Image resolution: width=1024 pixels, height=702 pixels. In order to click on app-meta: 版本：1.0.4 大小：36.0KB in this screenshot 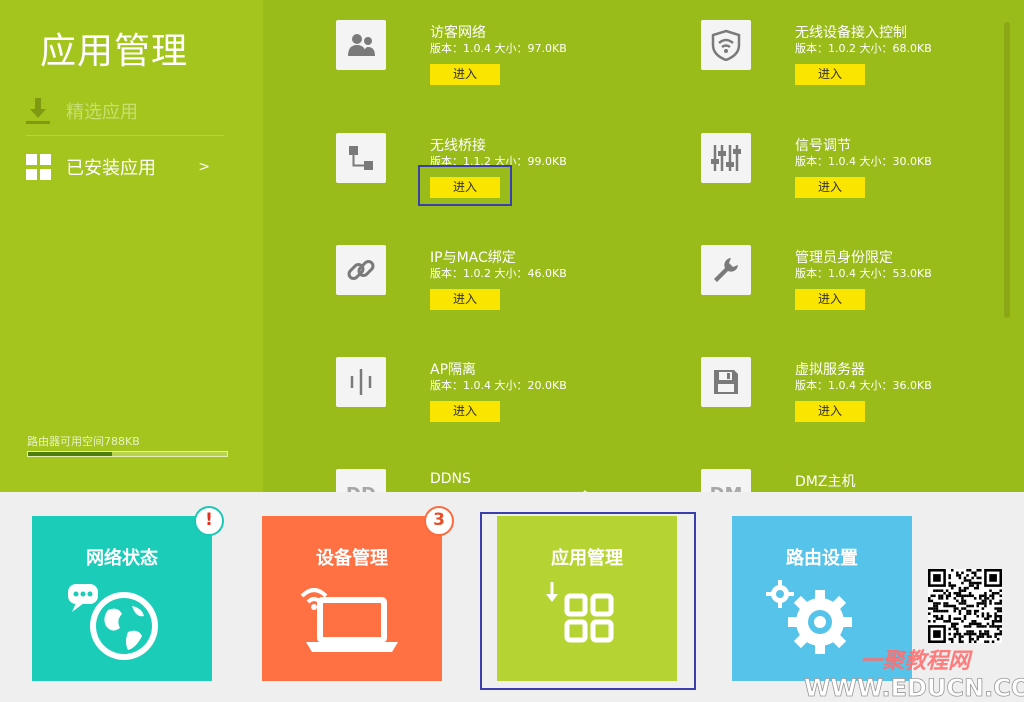, I will do `click(863, 385)`.